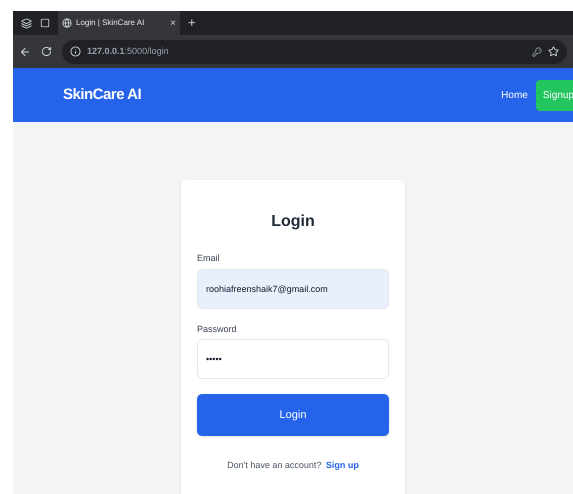  What do you see at coordinates (314, 52) in the screenshot?
I see `address-bar: 127.0.0.1:5000/login` at bounding box center [314, 52].